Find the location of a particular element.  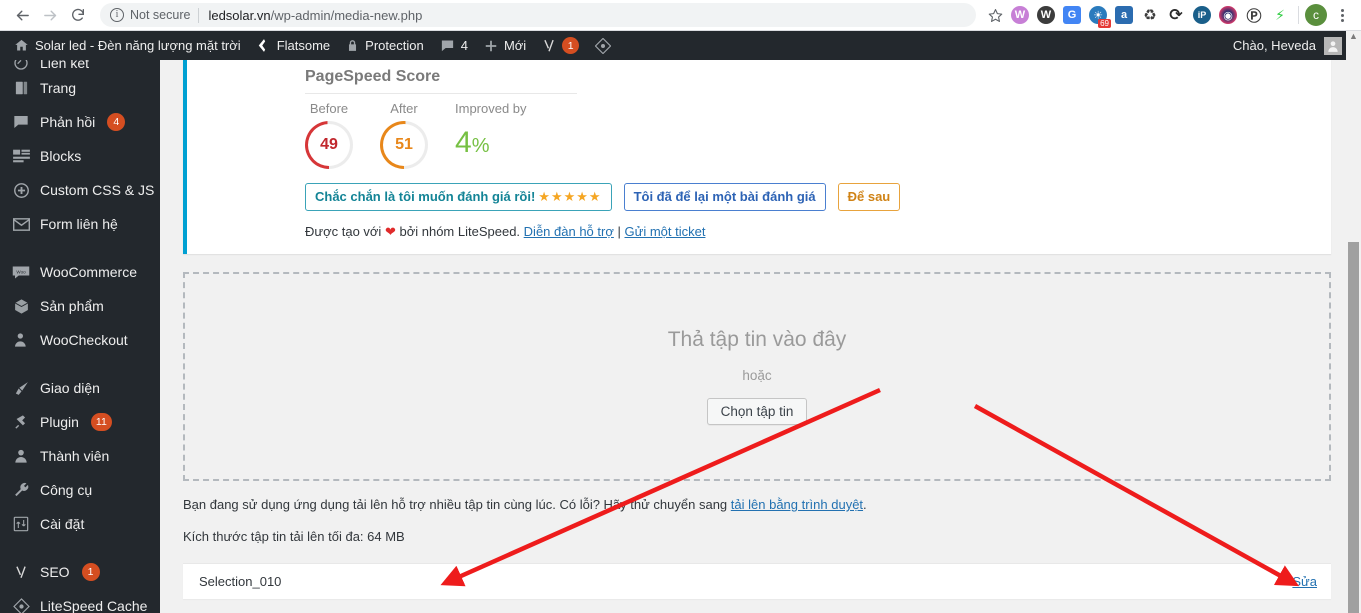

sidebar-item-woocheckout: WooCheckout is located at coordinates (80, 340).